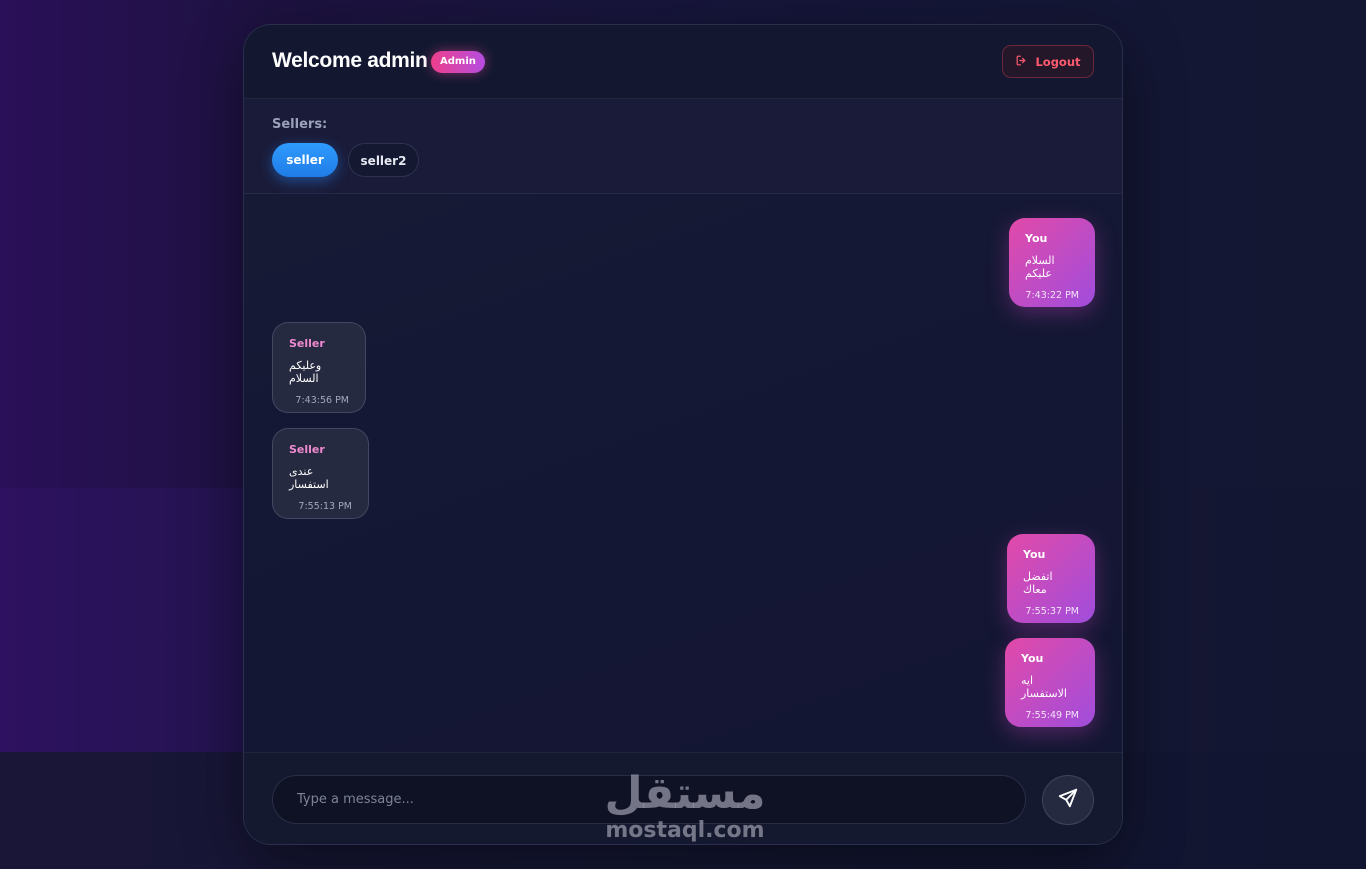  I want to click on message-bubble: You اتفضل معاك 7:55:37 PM, so click(1051, 578).